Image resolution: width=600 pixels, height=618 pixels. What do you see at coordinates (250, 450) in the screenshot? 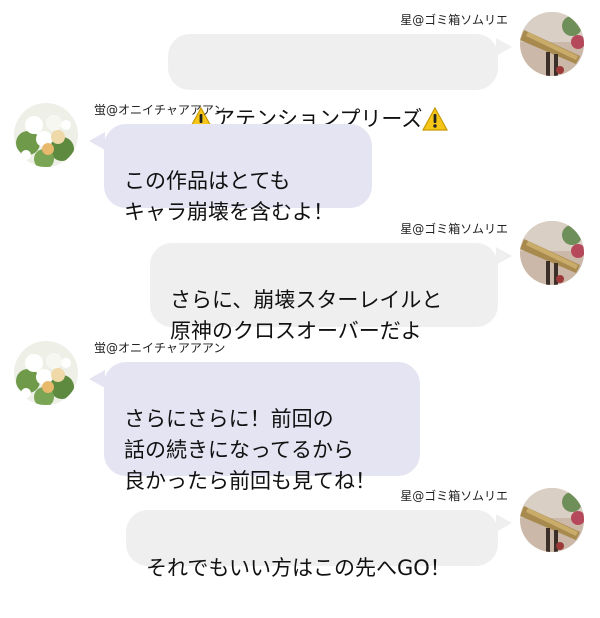
I see `message-text: さらにさらに！前回の 話の続きになってるから 良かったら前回も見てね！` at bounding box center [250, 450].